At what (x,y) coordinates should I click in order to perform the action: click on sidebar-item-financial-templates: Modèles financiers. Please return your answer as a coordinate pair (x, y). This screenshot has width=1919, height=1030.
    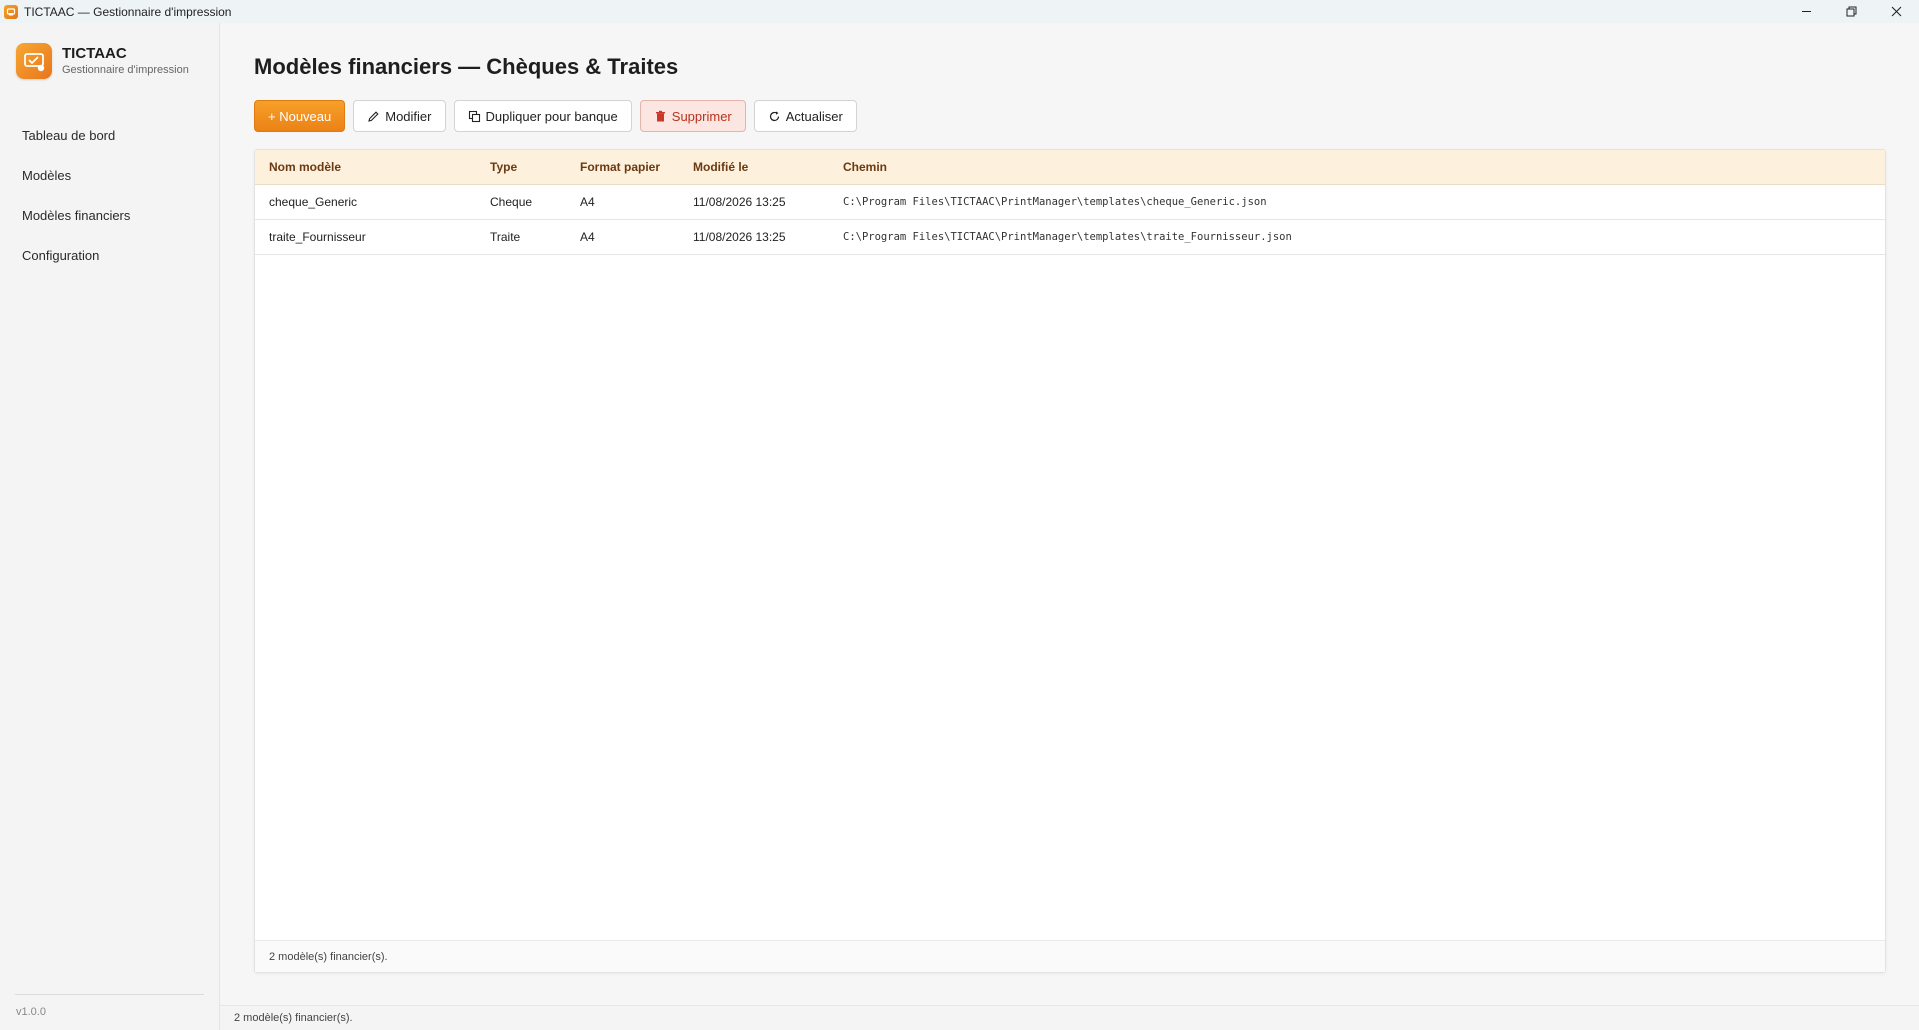
    Looking at the image, I should click on (109, 215).